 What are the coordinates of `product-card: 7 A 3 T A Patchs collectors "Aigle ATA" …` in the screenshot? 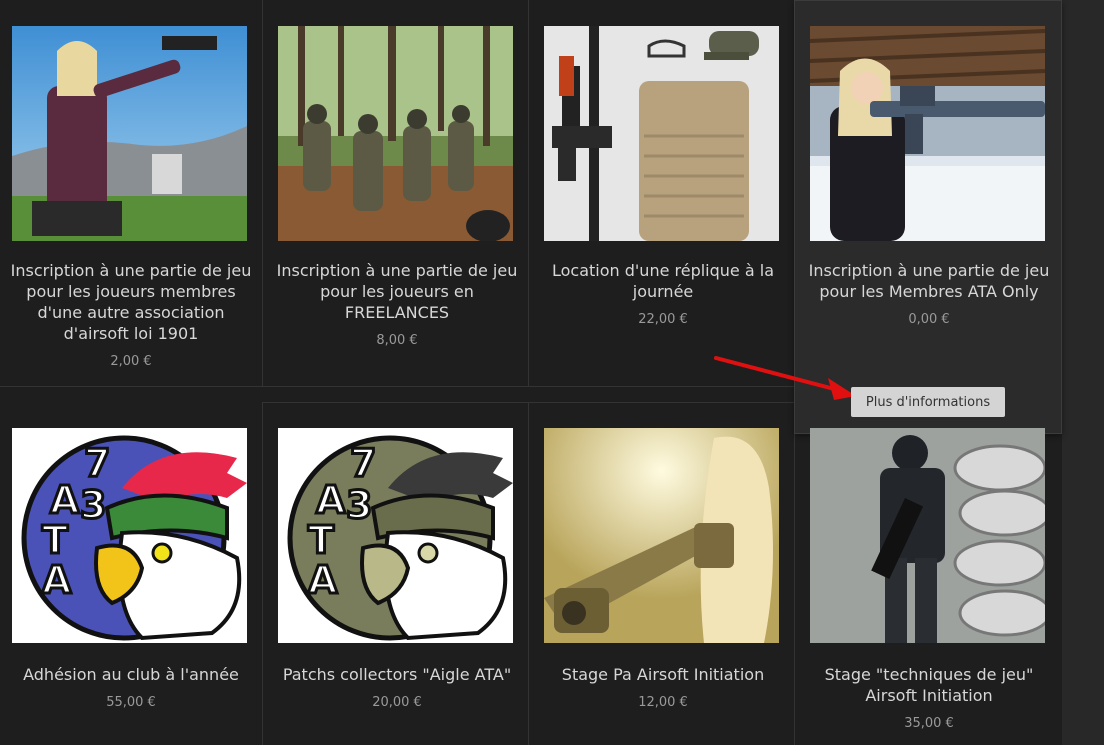 It's located at (397, 573).